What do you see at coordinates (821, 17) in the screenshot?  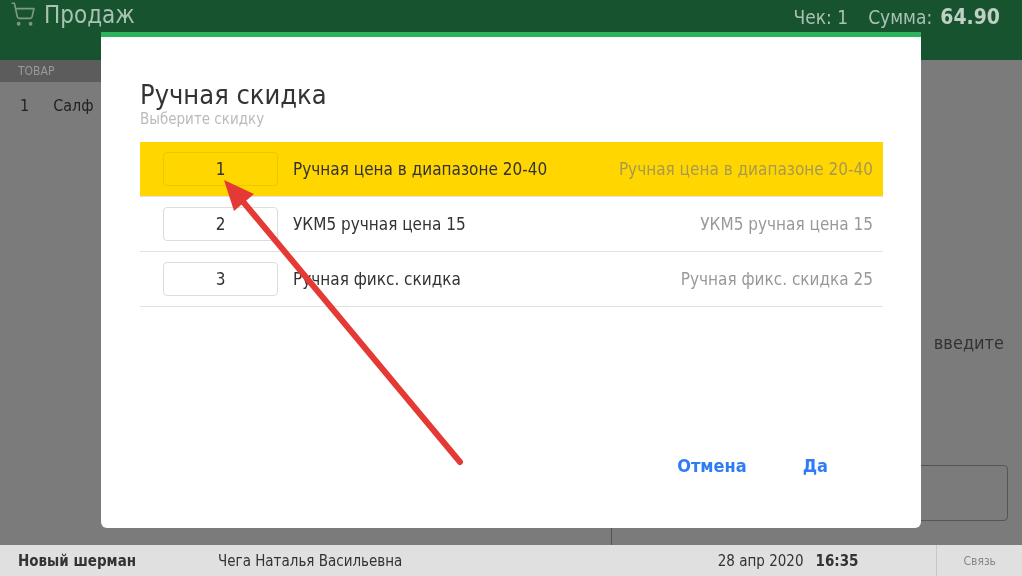 I see `check-number: Чек: 1` at bounding box center [821, 17].